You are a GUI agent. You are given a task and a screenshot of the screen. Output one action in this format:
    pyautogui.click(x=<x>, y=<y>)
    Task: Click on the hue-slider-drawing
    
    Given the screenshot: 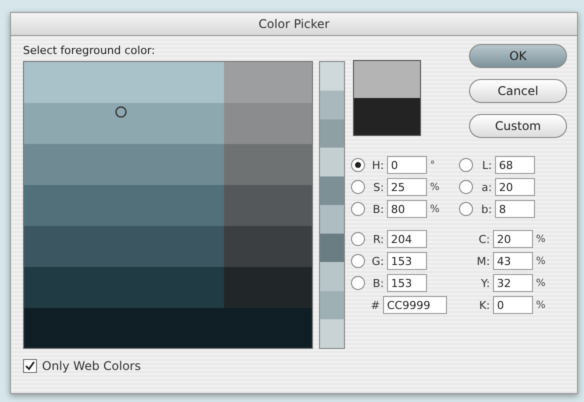 What is the action you would take?
    pyautogui.click(x=332, y=205)
    